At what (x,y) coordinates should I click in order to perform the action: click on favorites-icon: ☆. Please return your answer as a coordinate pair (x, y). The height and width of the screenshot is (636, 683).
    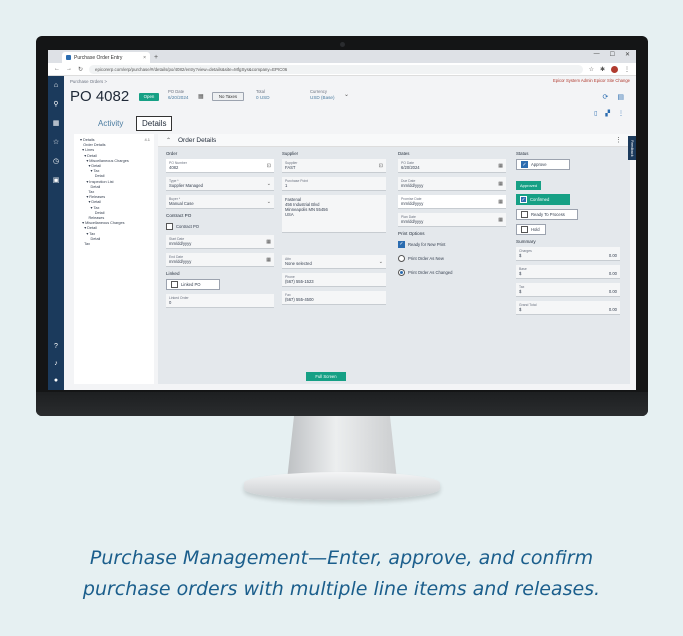
    Looking at the image, I should click on (56, 142).